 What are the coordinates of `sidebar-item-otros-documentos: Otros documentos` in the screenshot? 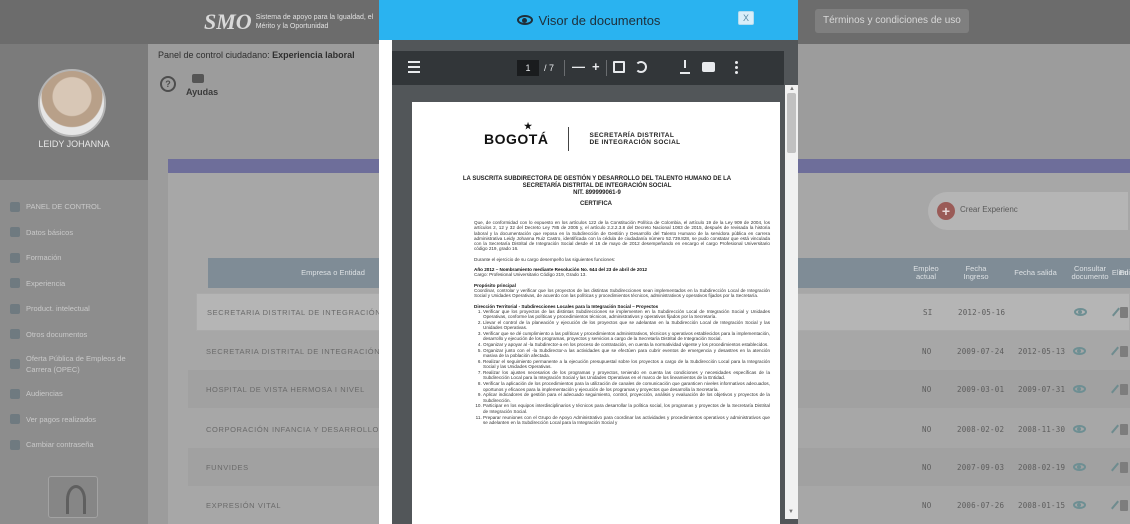 It's located at (74, 335).